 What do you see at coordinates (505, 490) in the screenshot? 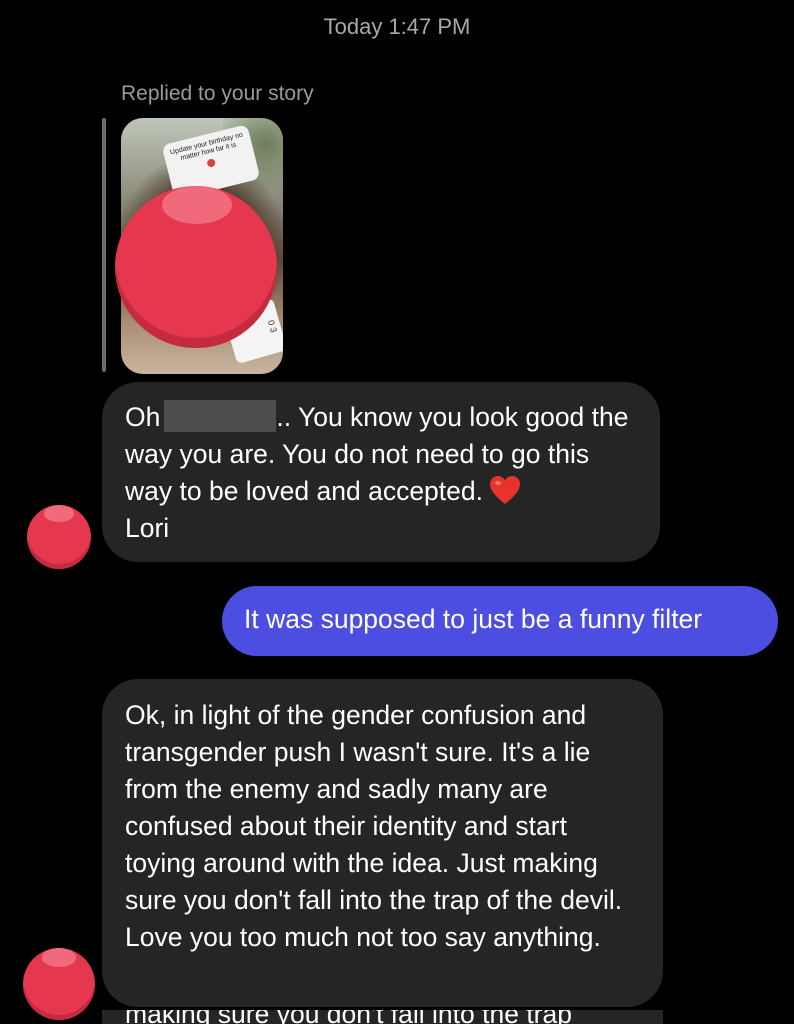
I see `heart-emoji-icon` at bounding box center [505, 490].